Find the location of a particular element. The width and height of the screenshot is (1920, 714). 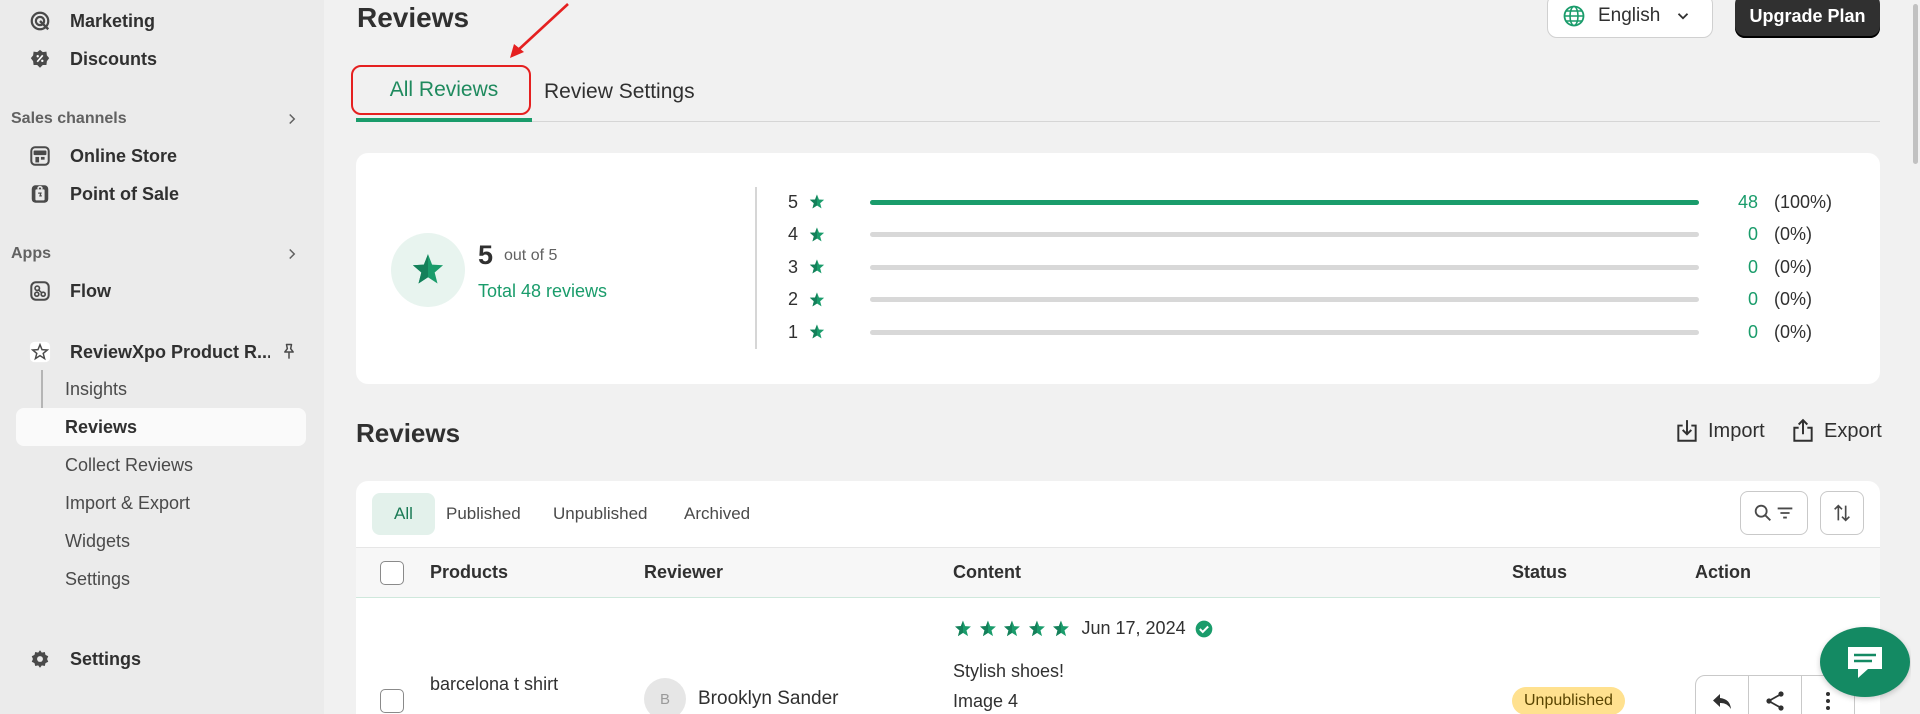

product-name: barcelona t shirt is located at coordinates (494, 684).